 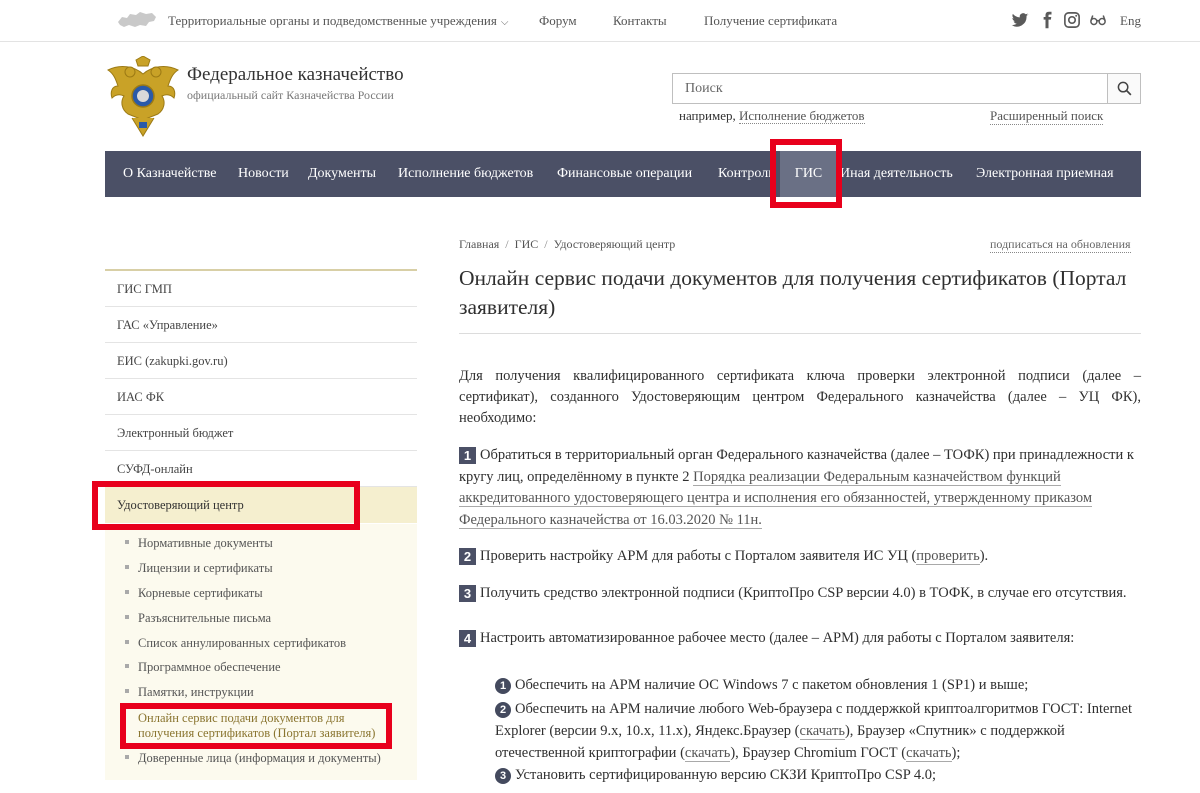 What do you see at coordinates (295, 75) in the screenshot?
I see `site-title: Федеральное казначейство` at bounding box center [295, 75].